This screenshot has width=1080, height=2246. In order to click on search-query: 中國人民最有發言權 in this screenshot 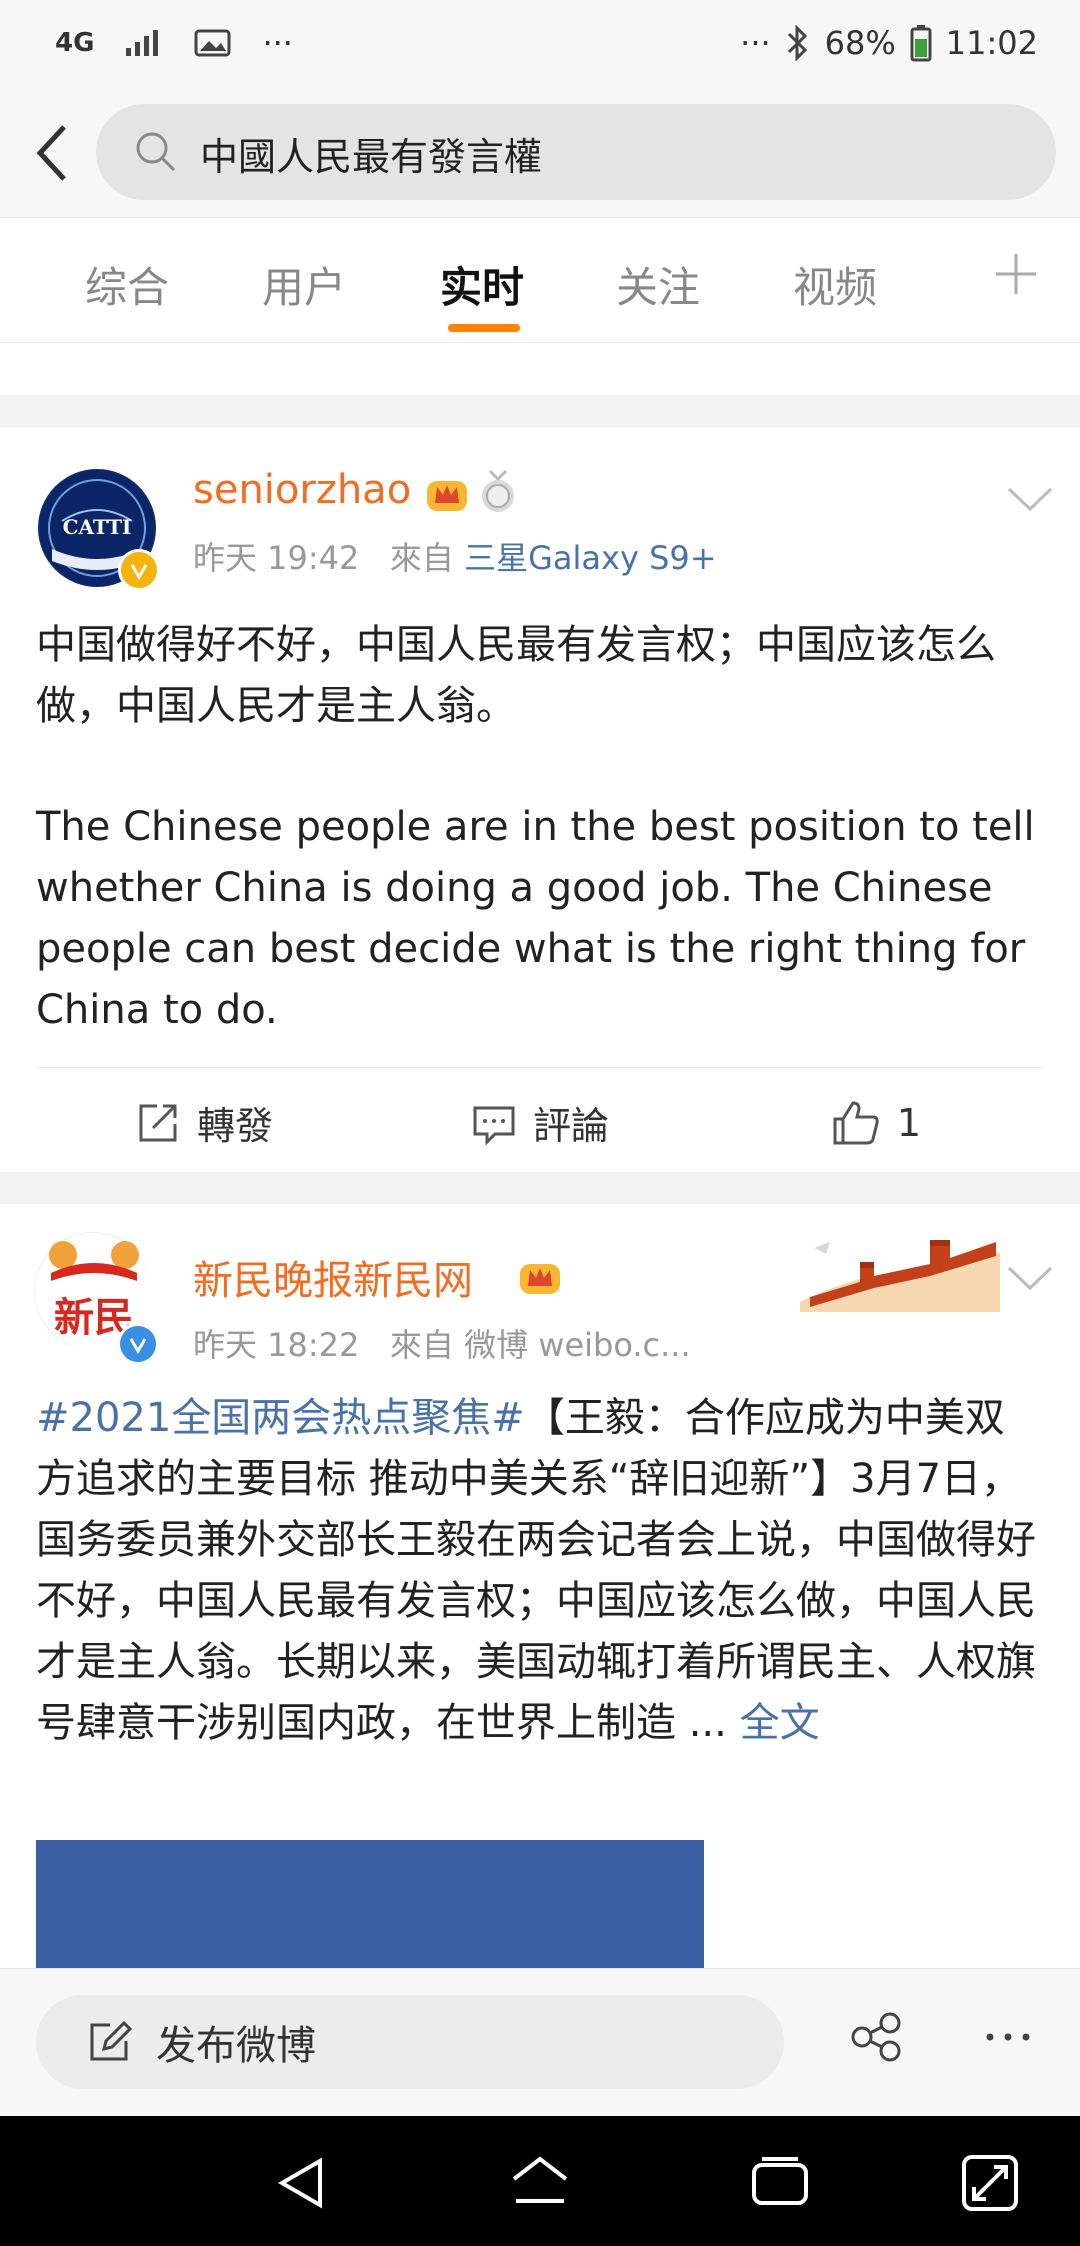, I will do `click(371, 157)`.